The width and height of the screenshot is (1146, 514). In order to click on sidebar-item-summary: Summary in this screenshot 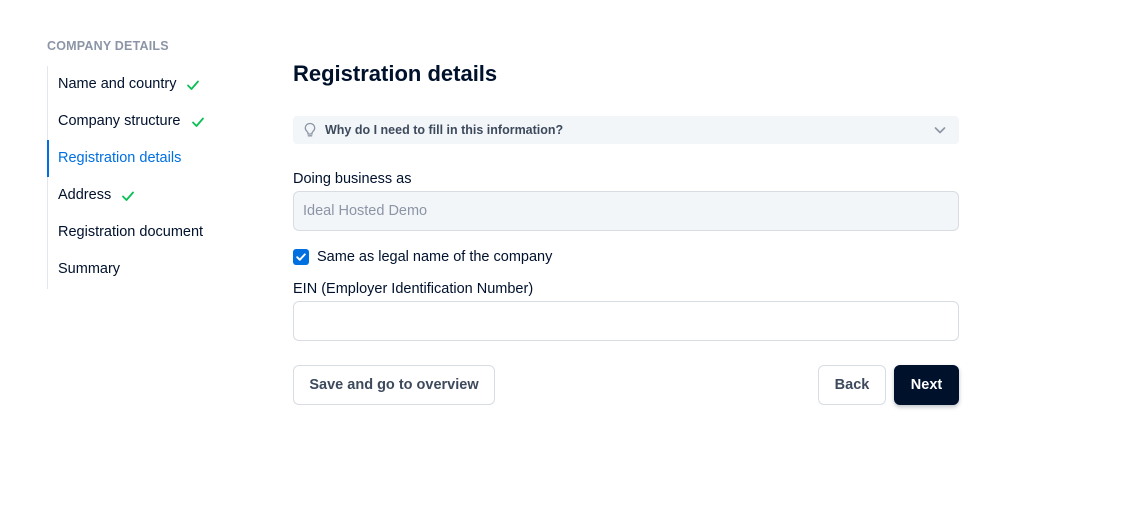, I will do `click(147, 269)`.